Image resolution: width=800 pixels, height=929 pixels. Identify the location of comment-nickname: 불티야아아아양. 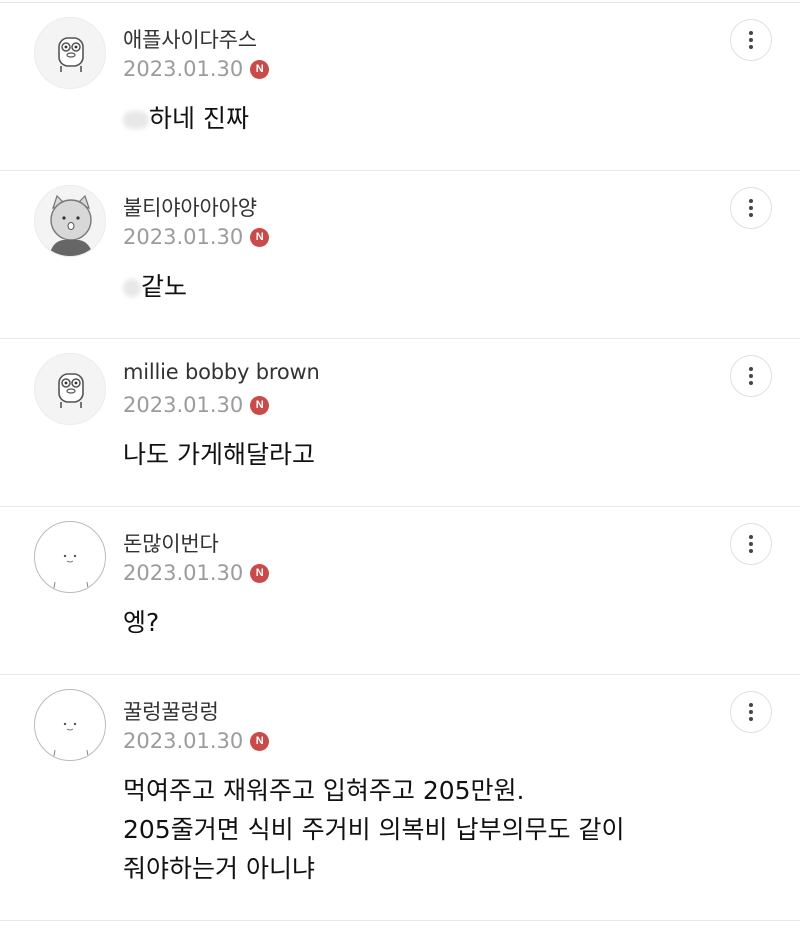
(190, 207).